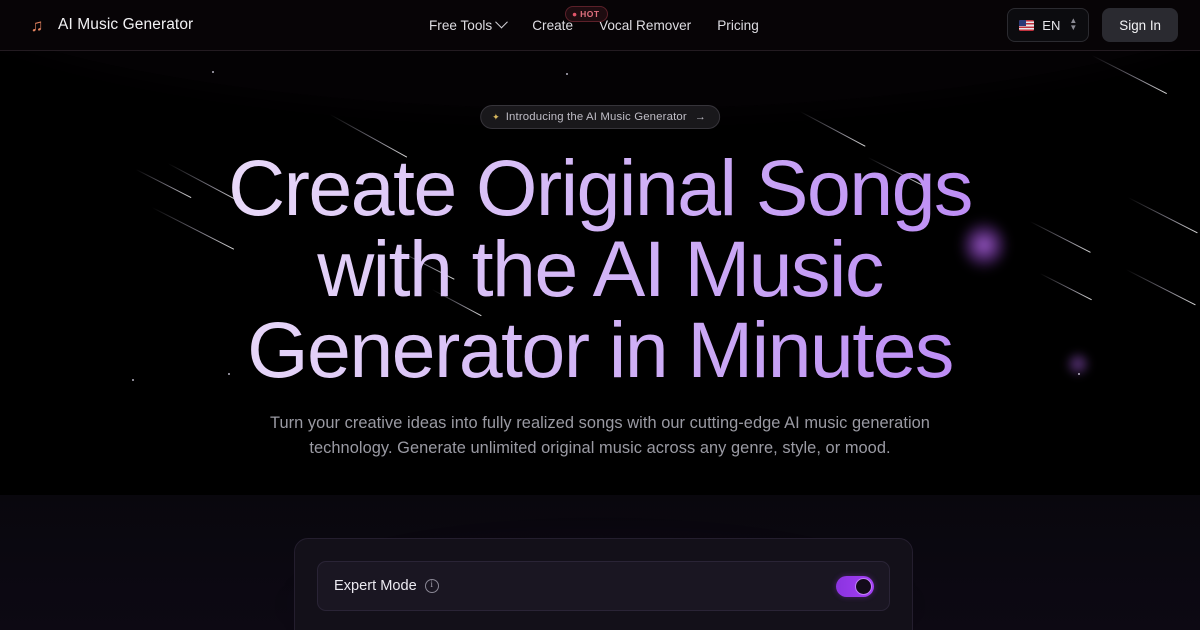  I want to click on language-selector: EN ▲ ▼, so click(1048, 25).